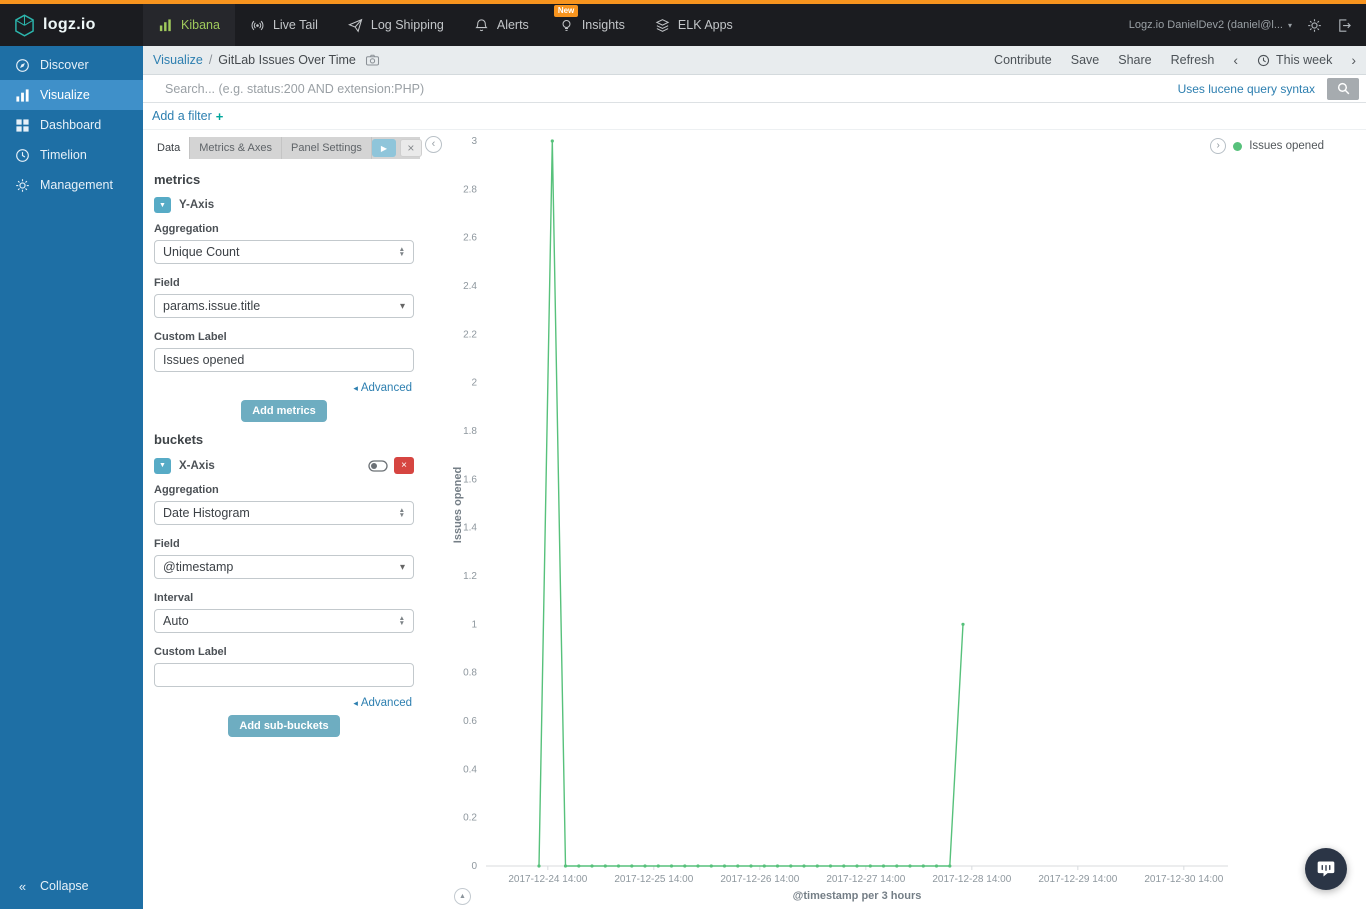  Describe the element at coordinates (178, 60) in the screenshot. I see `breadcrumb-visualize-link: Visualize` at that location.